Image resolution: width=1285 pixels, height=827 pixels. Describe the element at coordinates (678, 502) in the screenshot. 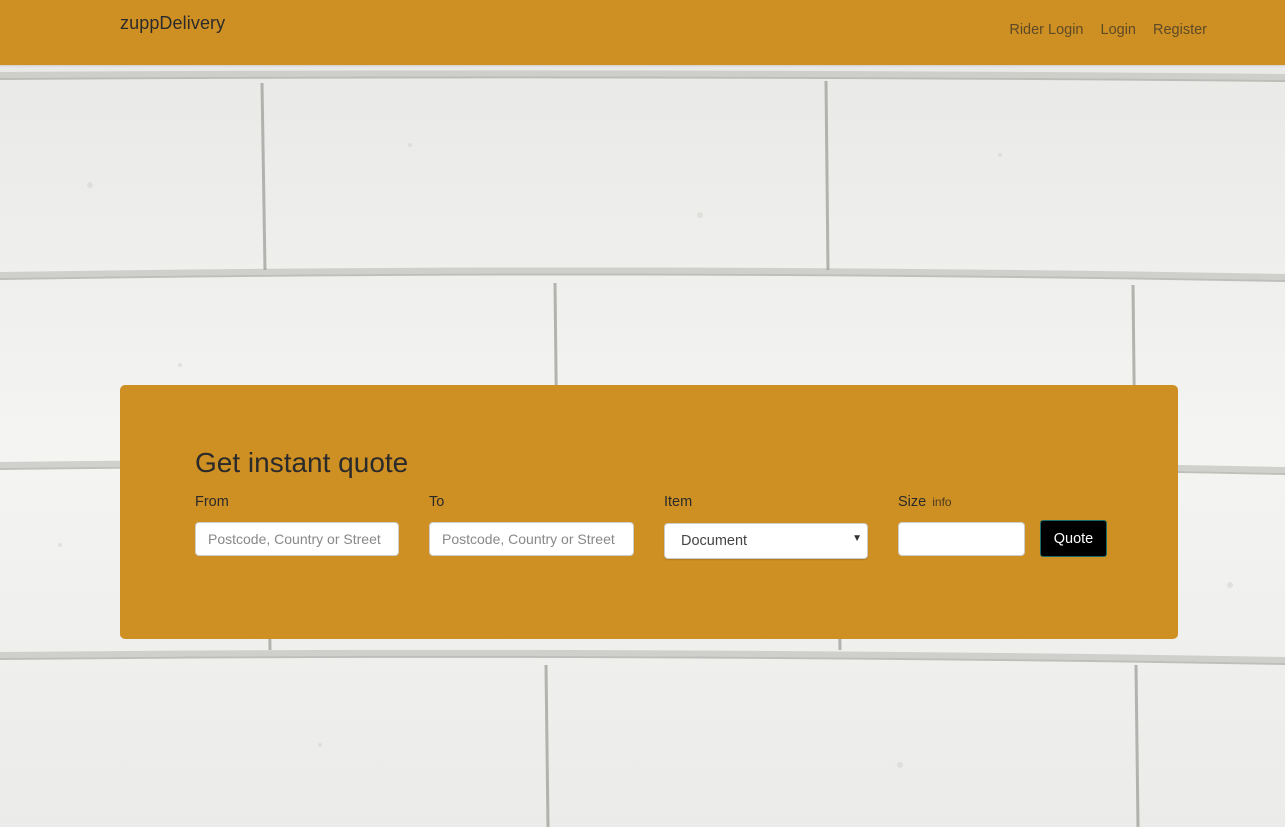

I see `item-label: Item` at that location.